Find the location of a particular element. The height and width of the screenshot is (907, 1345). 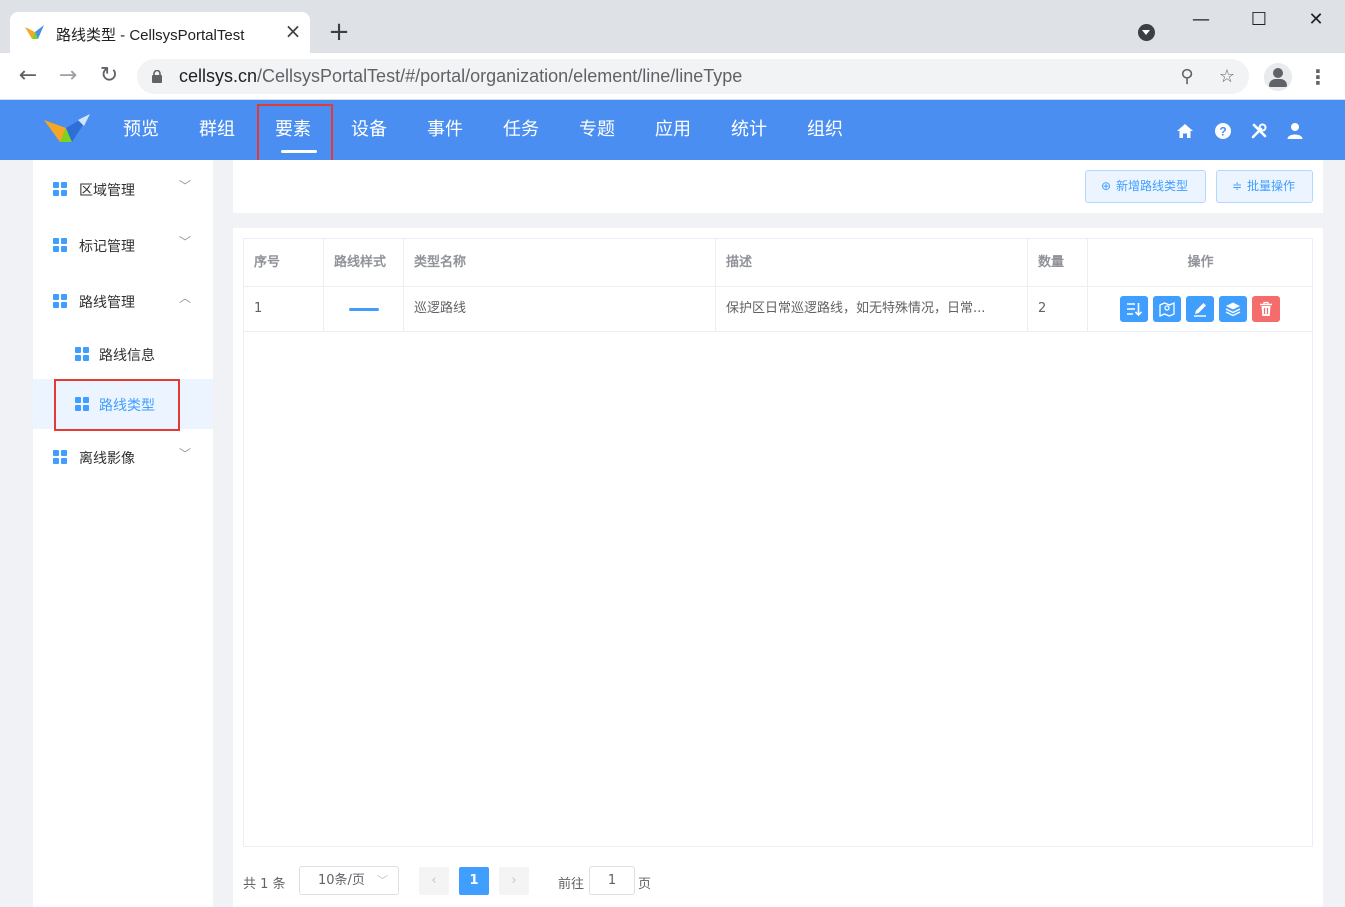

page-number-button: 1 is located at coordinates (474, 881).